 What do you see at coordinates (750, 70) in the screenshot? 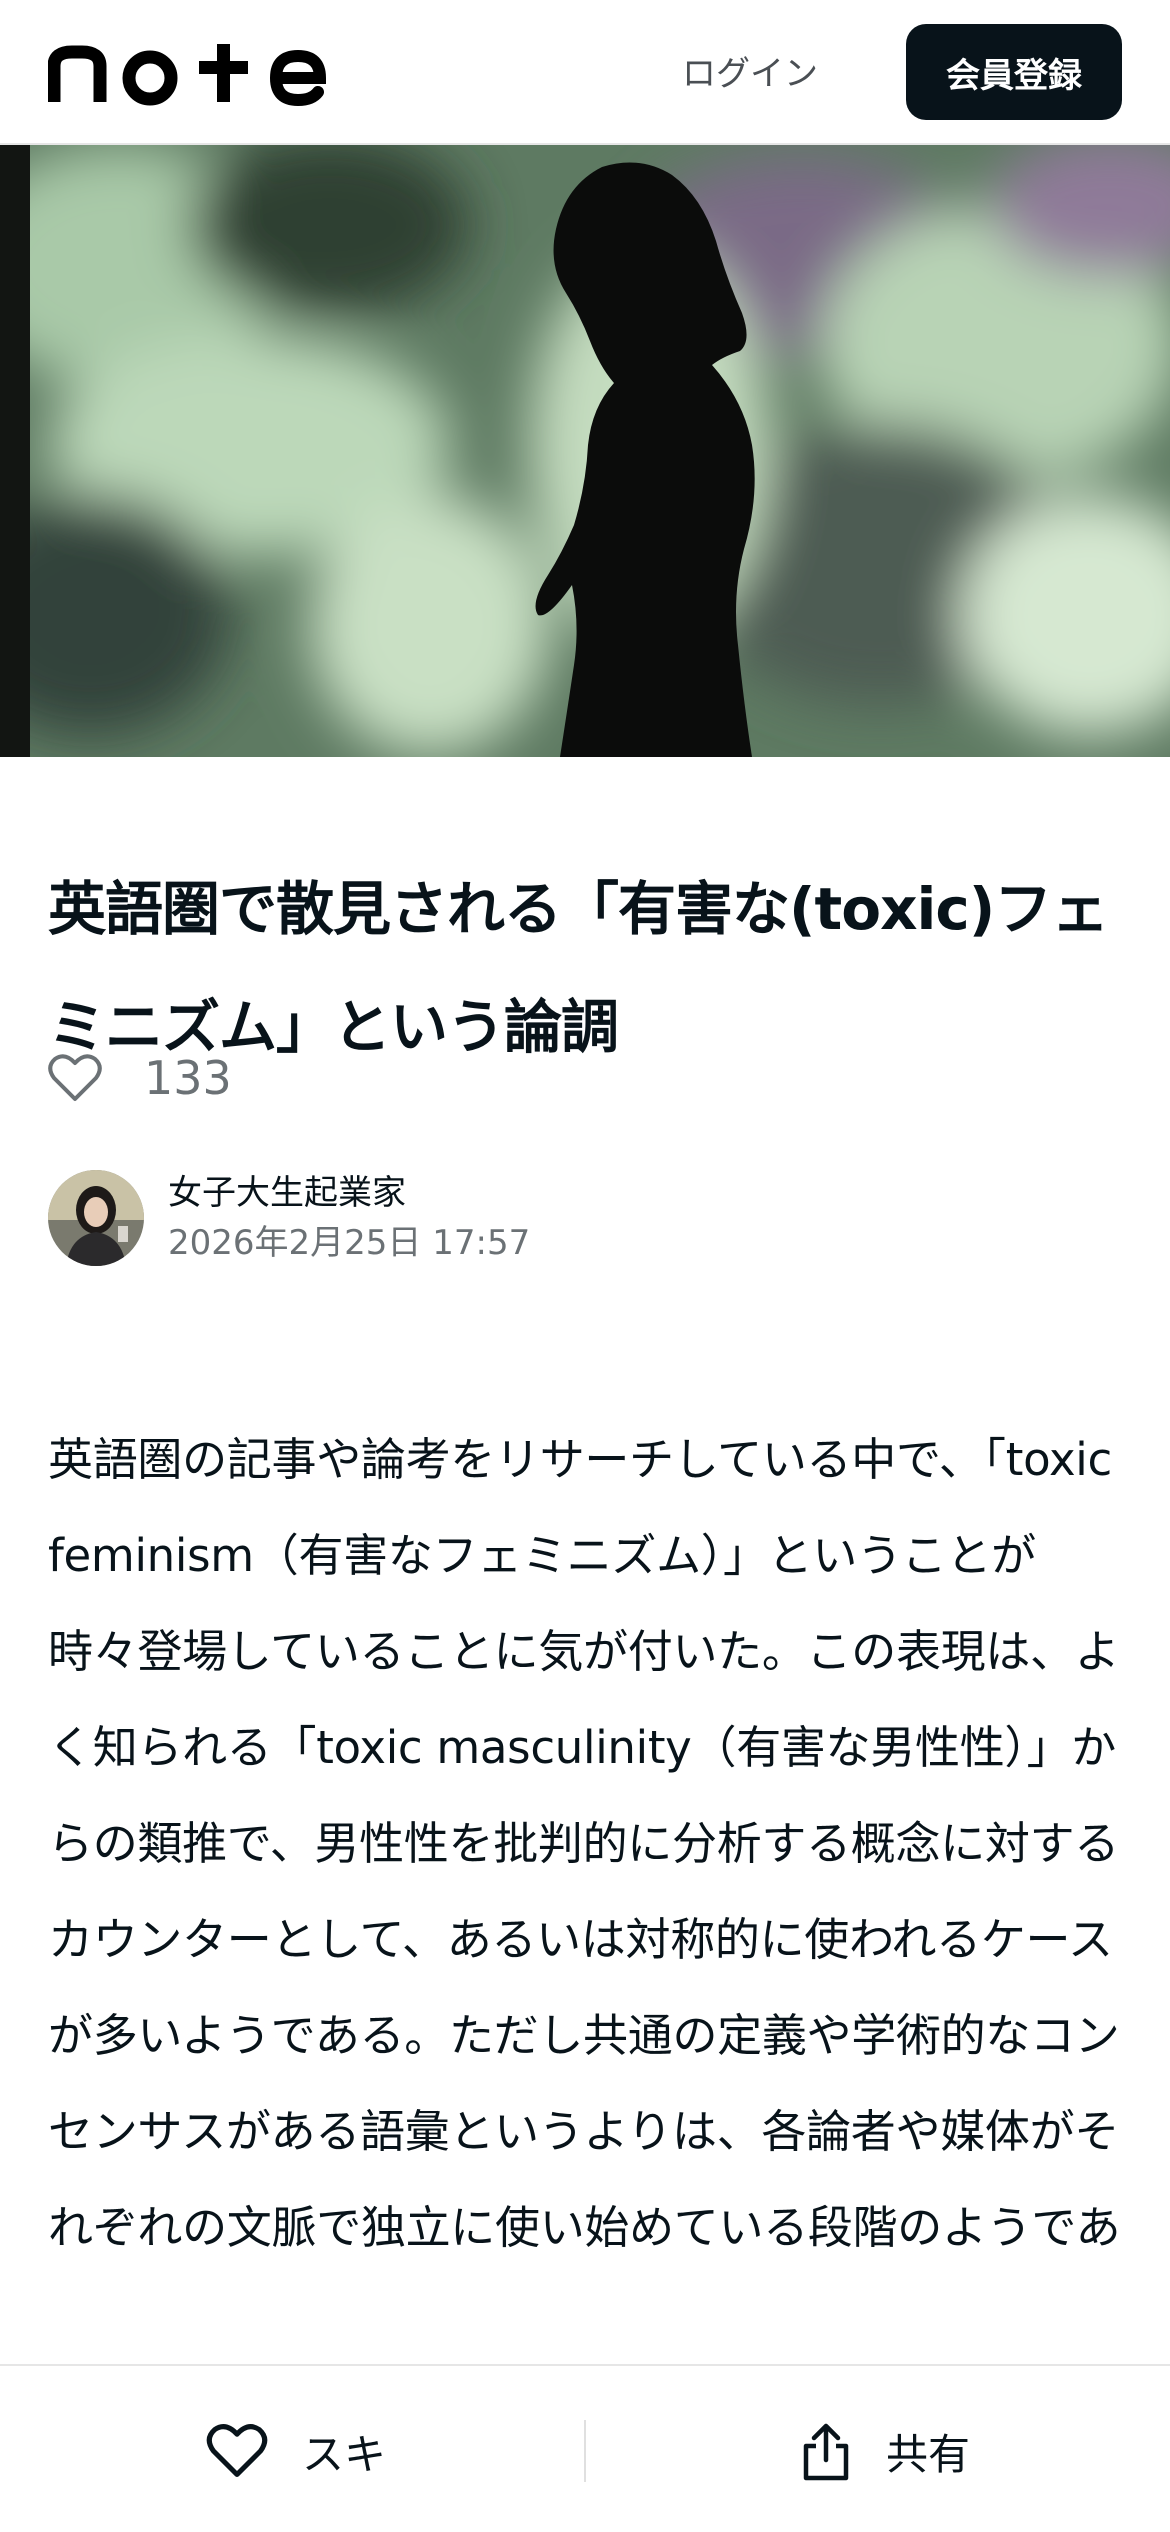
I see `login-link: ログイン` at bounding box center [750, 70].